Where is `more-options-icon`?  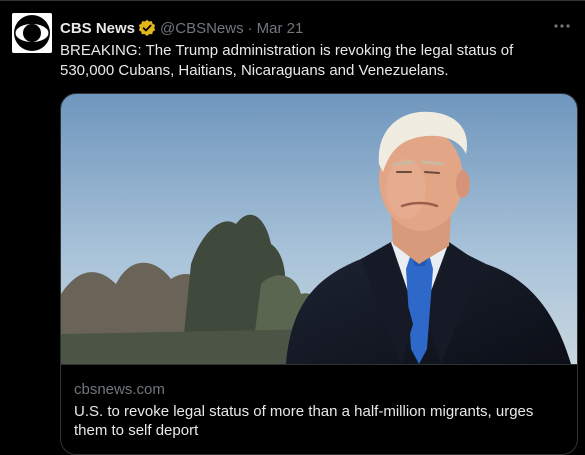 more-options-icon is located at coordinates (562, 26).